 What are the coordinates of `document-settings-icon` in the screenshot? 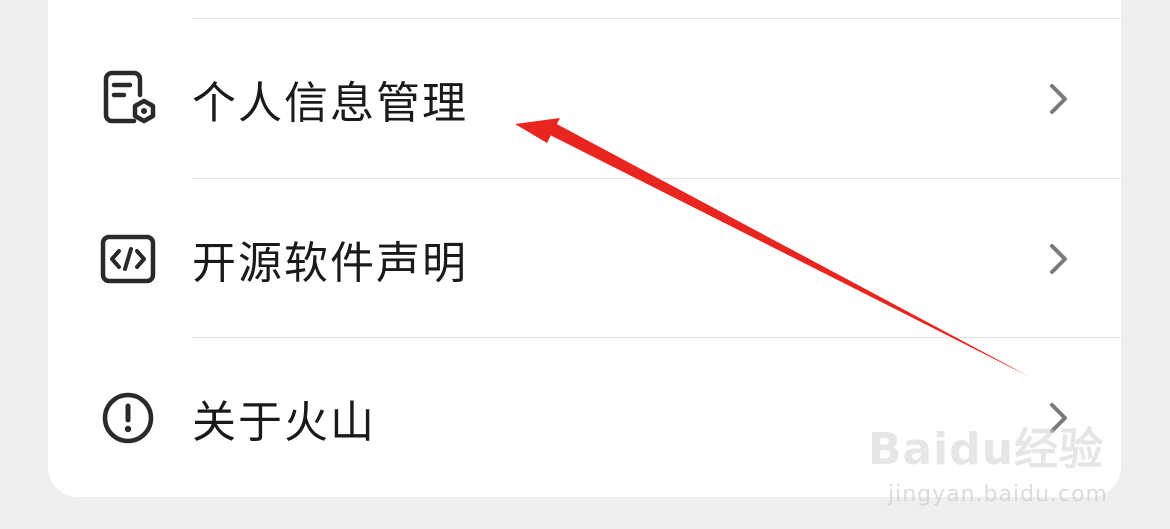 It's located at (128, 99).